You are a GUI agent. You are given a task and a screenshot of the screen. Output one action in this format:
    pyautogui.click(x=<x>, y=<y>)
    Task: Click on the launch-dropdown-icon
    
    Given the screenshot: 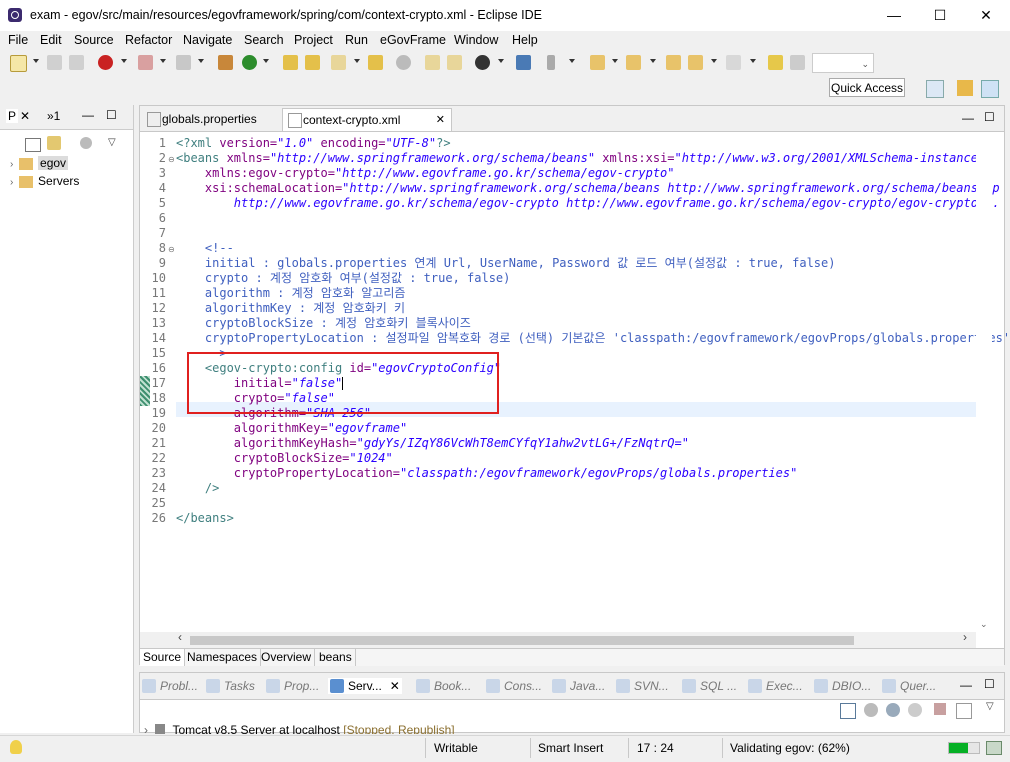 What is the action you would take?
    pyautogui.click(x=357, y=61)
    